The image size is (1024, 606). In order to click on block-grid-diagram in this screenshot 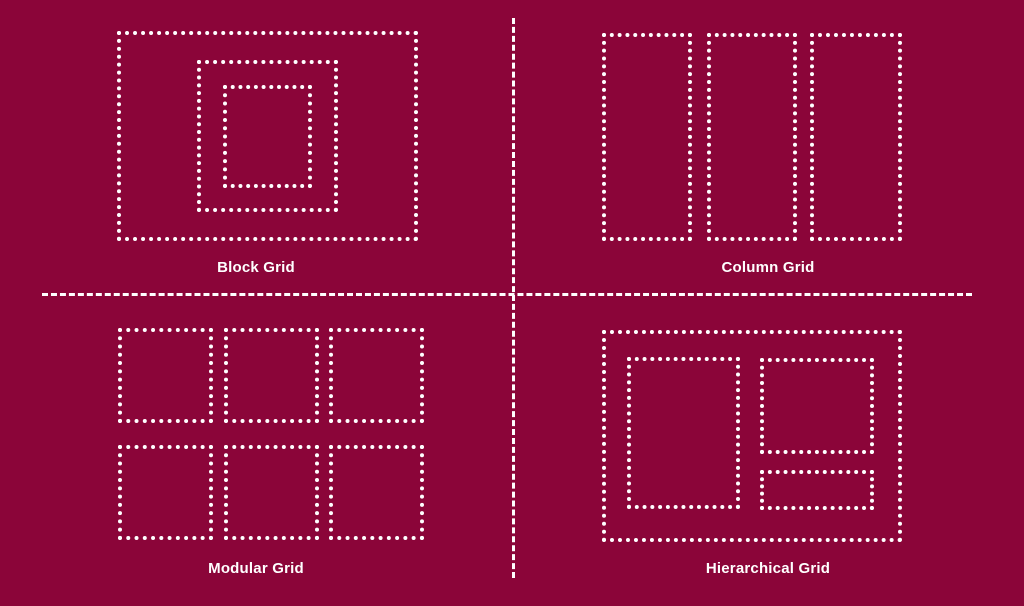, I will do `click(267, 136)`.